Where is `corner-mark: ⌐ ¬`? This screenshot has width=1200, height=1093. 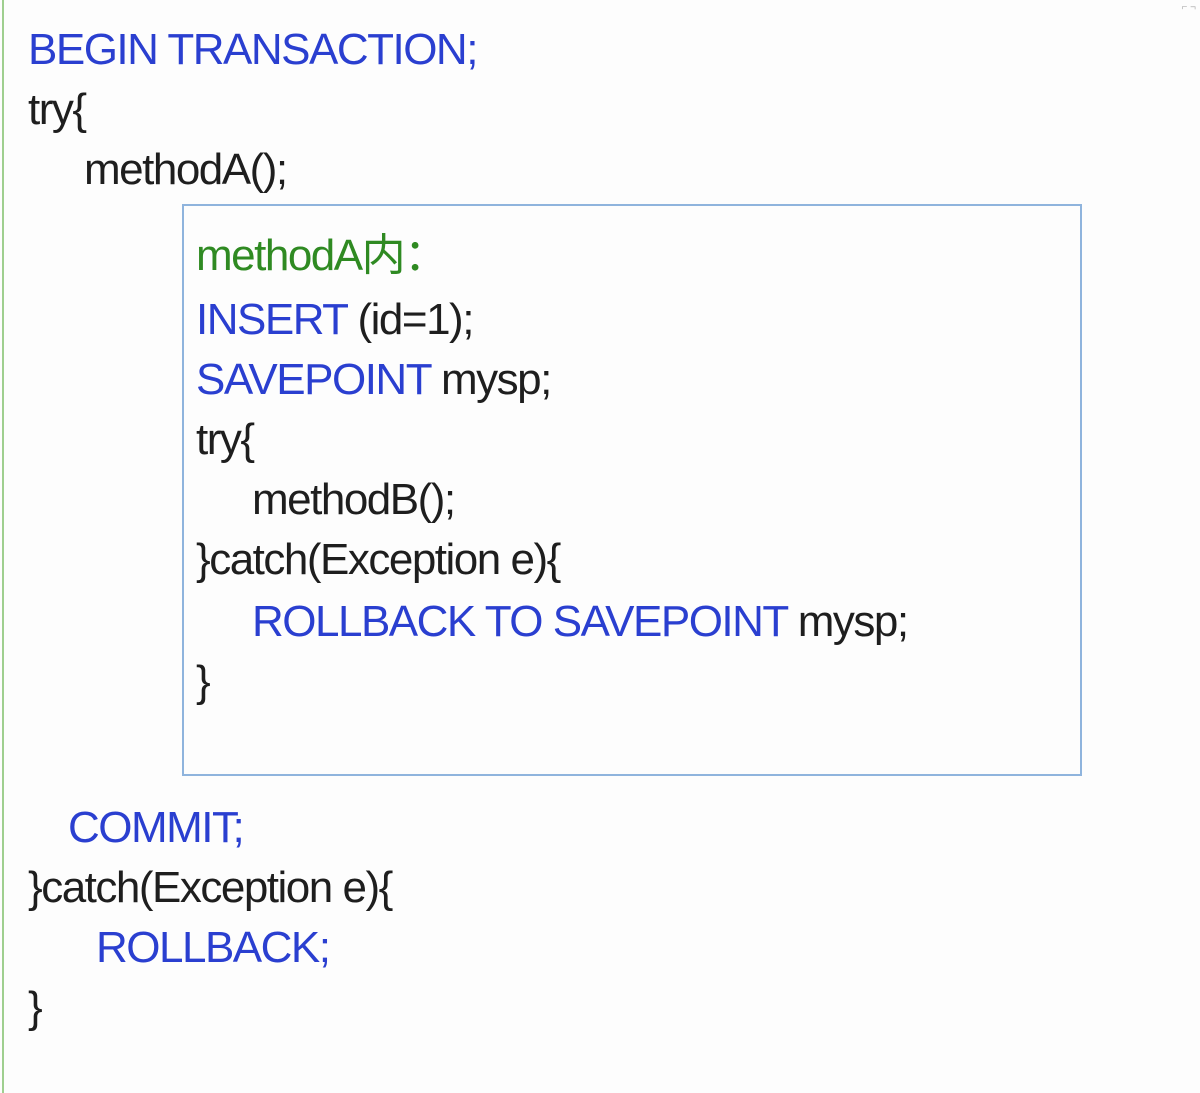
corner-mark: ⌐ ¬ is located at coordinates (1188, 7).